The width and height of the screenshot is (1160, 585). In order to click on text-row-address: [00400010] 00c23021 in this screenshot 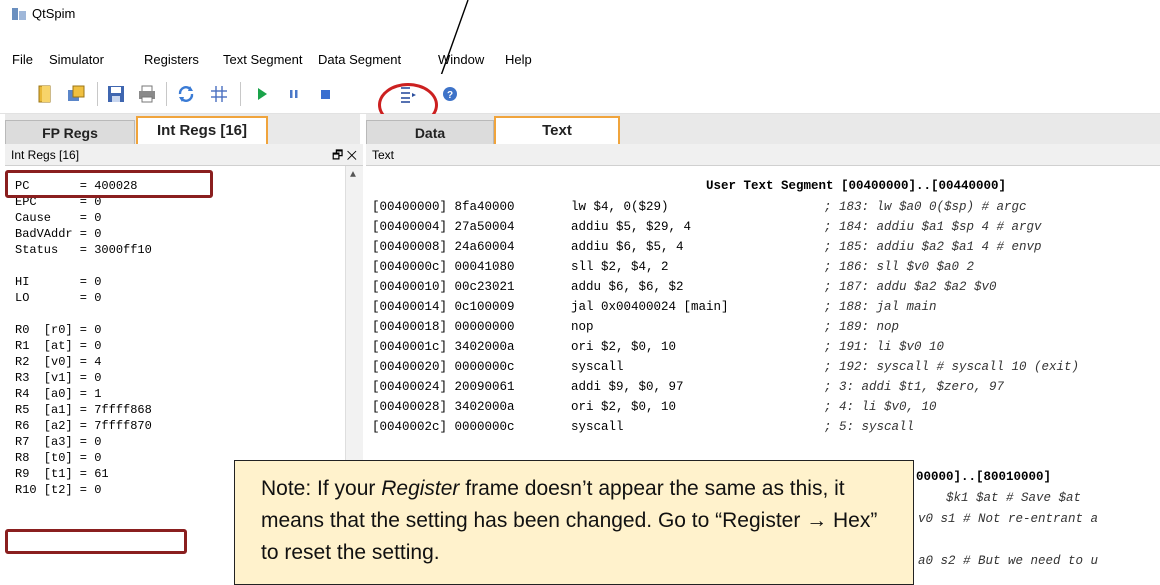, I will do `click(443, 287)`.